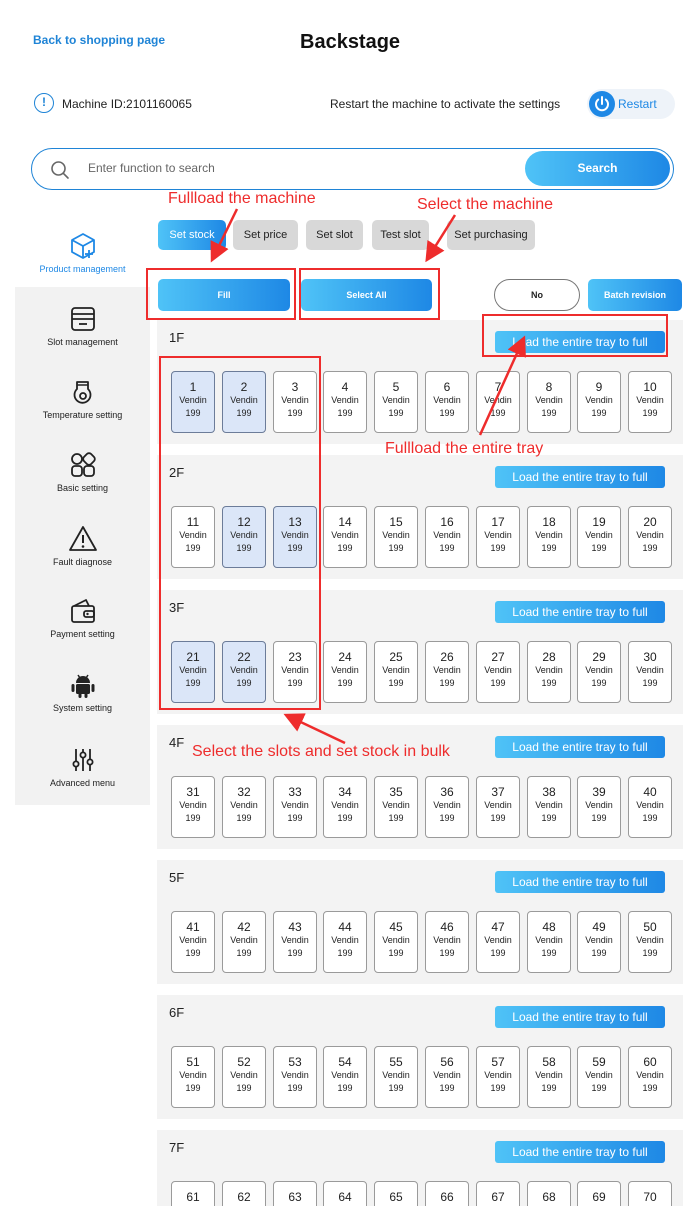 Image resolution: width=683 pixels, height=1206 pixels. Describe the element at coordinates (447, 942) in the screenshot. I see `slot-card: 46 Vendin 199` at that location.